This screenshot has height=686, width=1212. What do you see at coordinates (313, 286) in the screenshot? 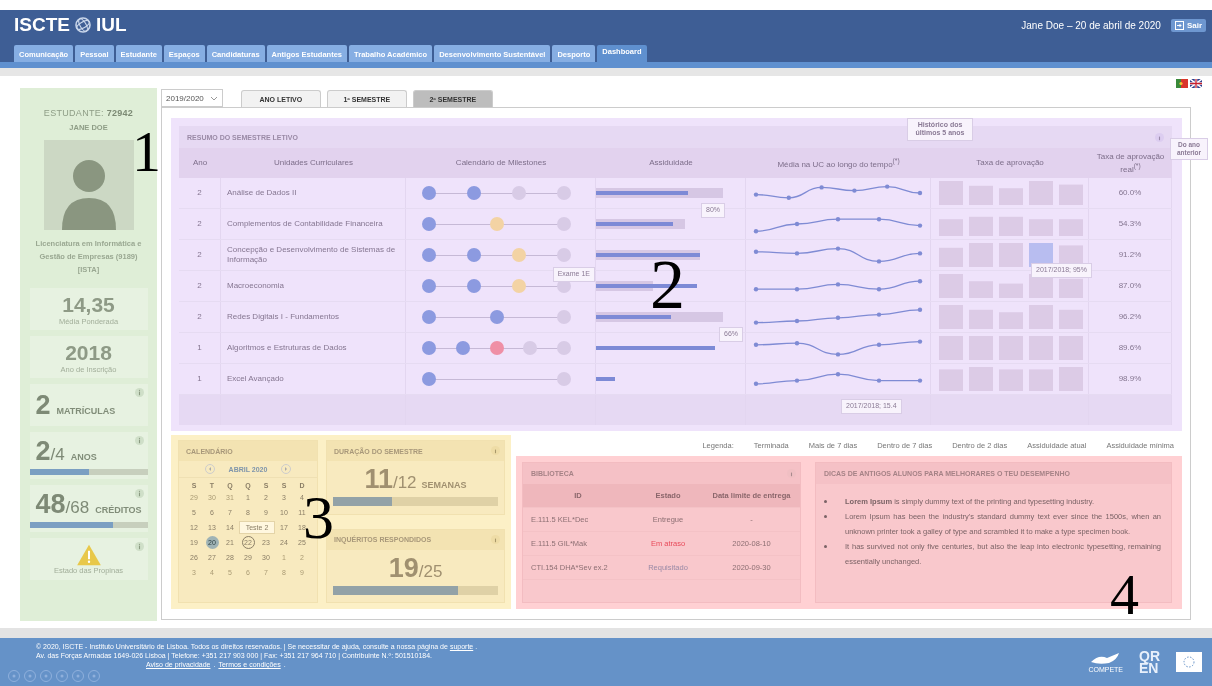
I see `table-cell: Macroeconomia` at bounding box center [313, 286].